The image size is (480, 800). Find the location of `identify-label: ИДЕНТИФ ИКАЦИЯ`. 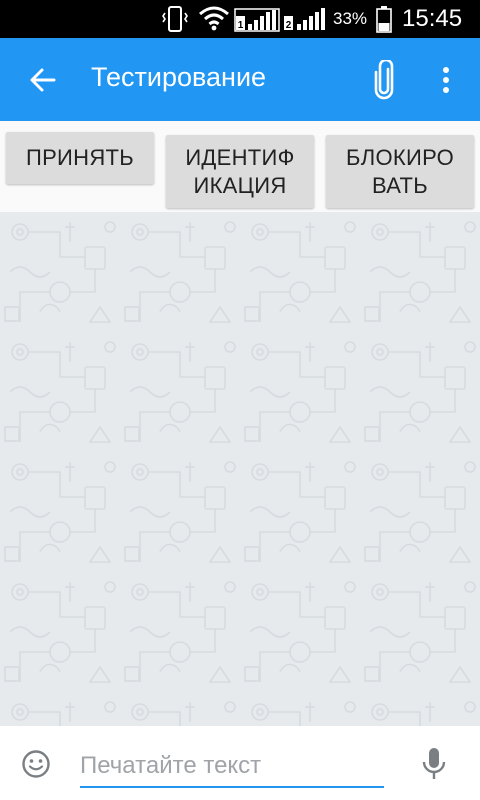

identify-label: ИДЕНТИФ ИКАЦИЯ is located at coordinates (239, 172).